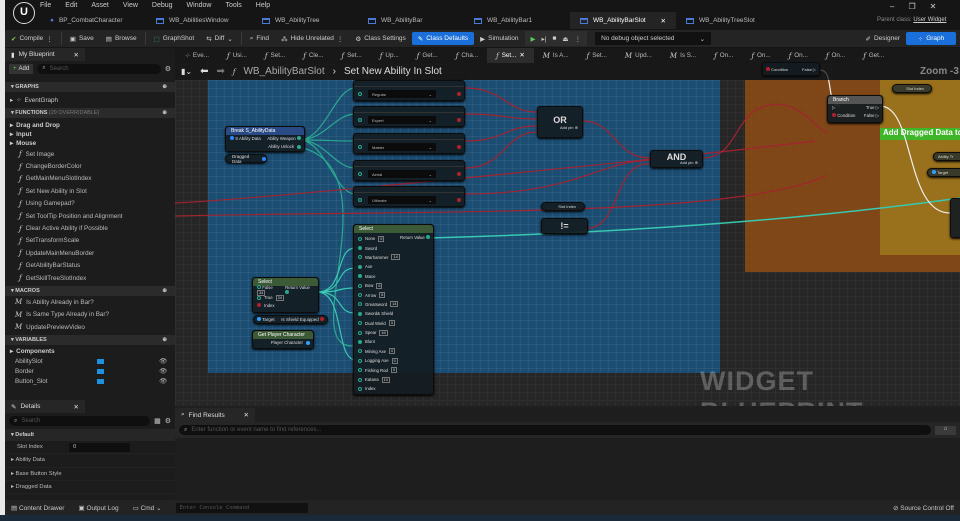 The image size is (960, 521). What do you see at coordinates (290, 319) in the screenshot?
I see `is-shield-equipped-node: Target Is Shield Equipped` at bounding box center [290, 319].